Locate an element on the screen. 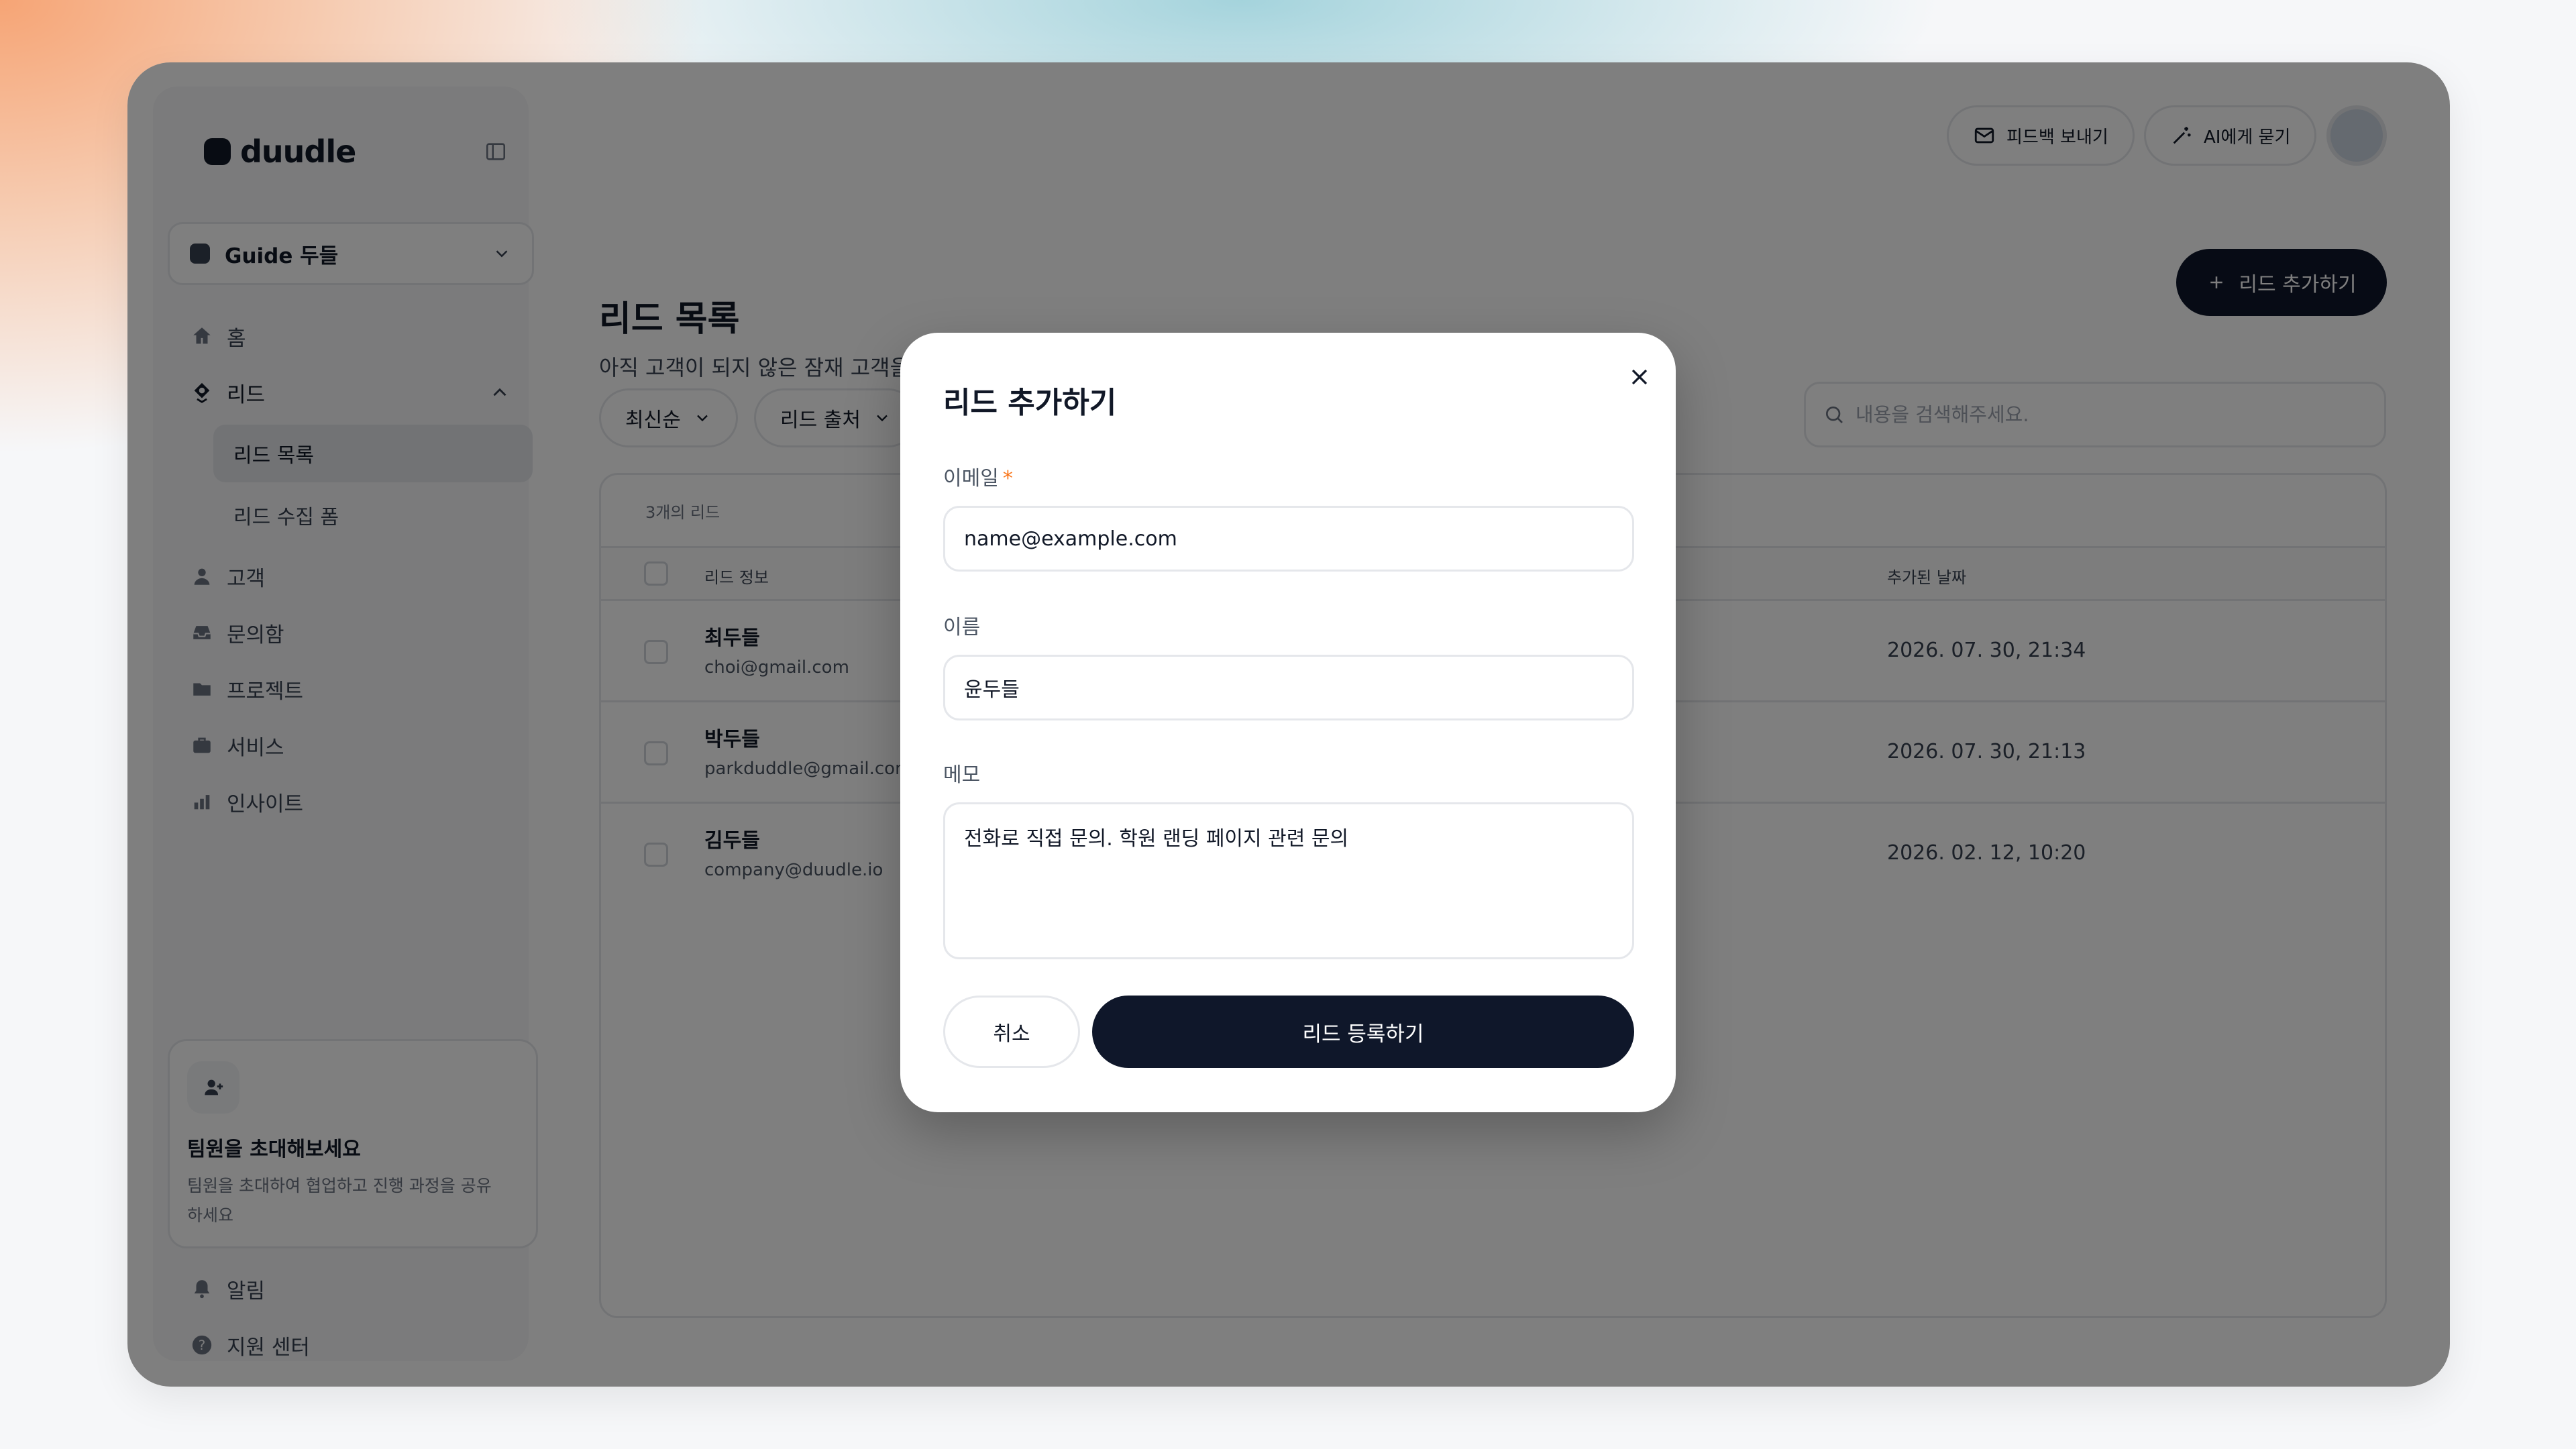 The width and height of the screenshot is (2576, 1449). memo-field-box: 전화로 직접 문의. 학원 랜딩 페이지 관련 문의 is located at coordinates (1288, 880).